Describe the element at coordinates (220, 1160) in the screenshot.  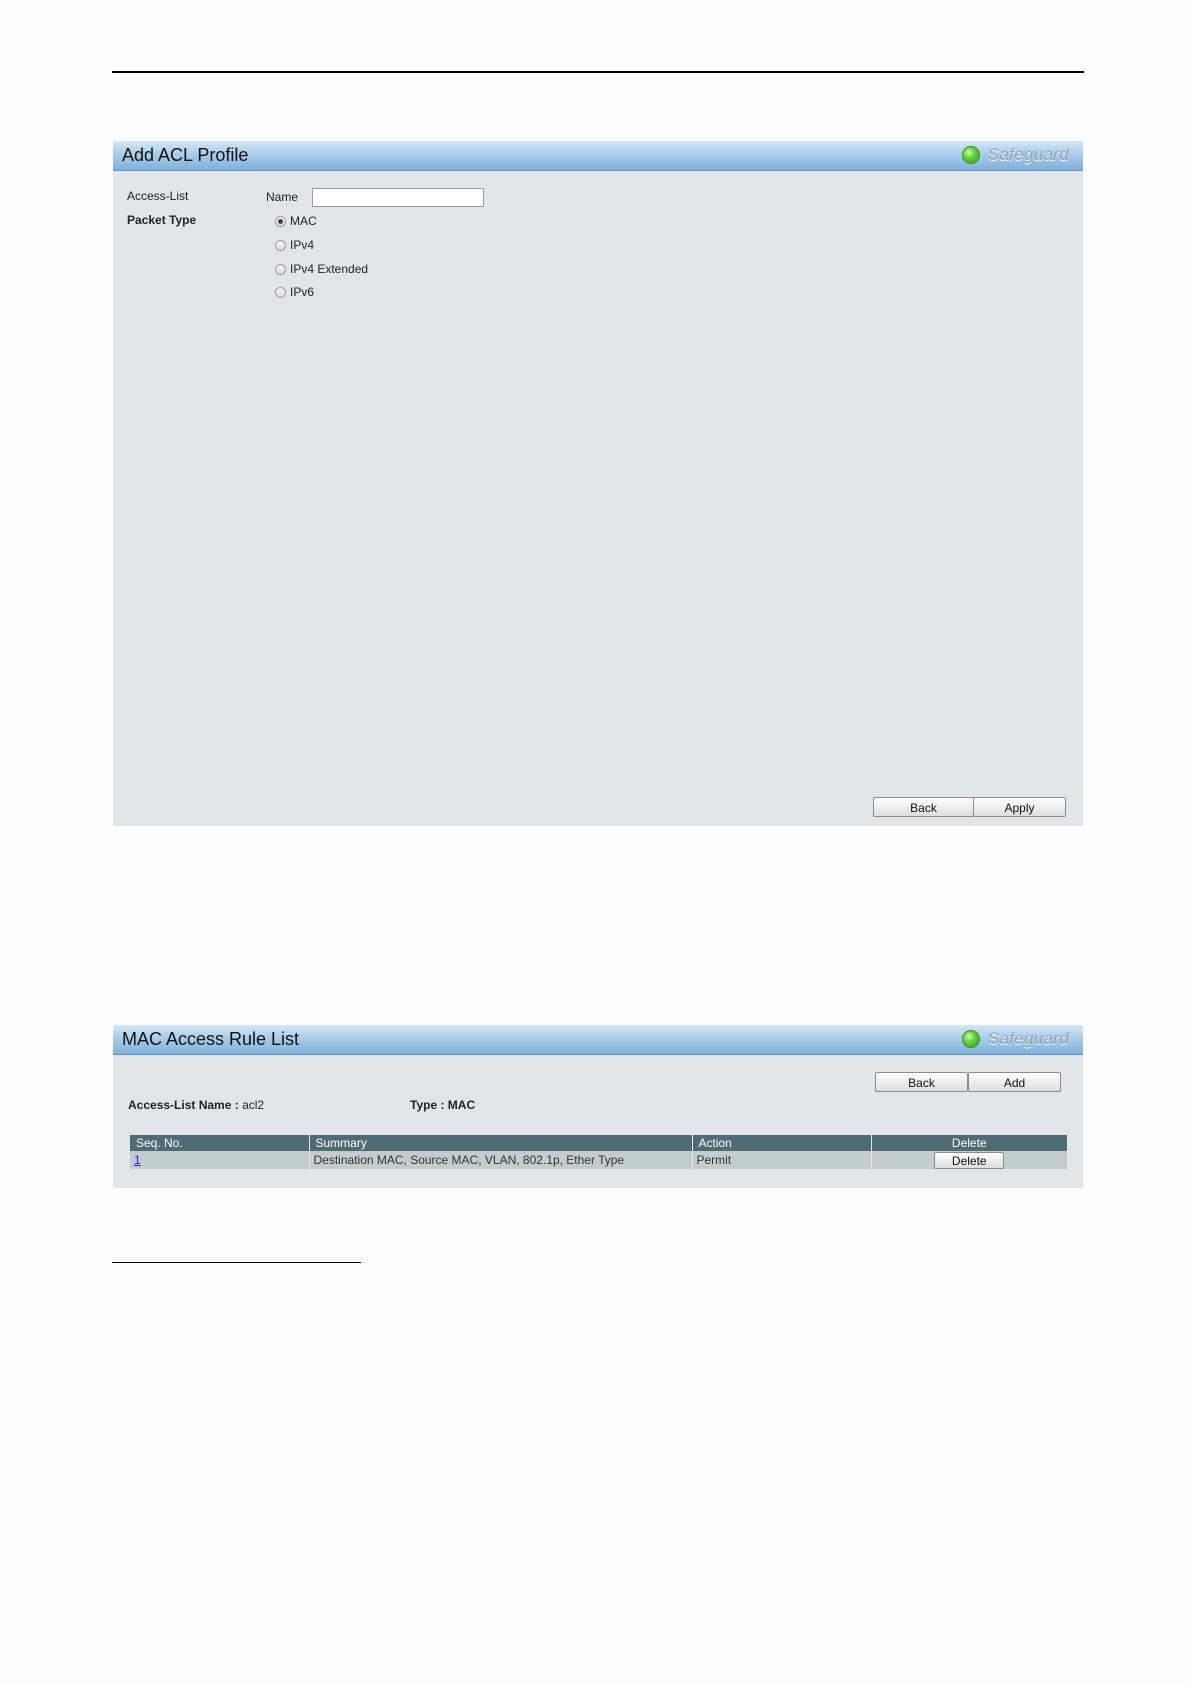
I see `seq-cell: 1` at that location.